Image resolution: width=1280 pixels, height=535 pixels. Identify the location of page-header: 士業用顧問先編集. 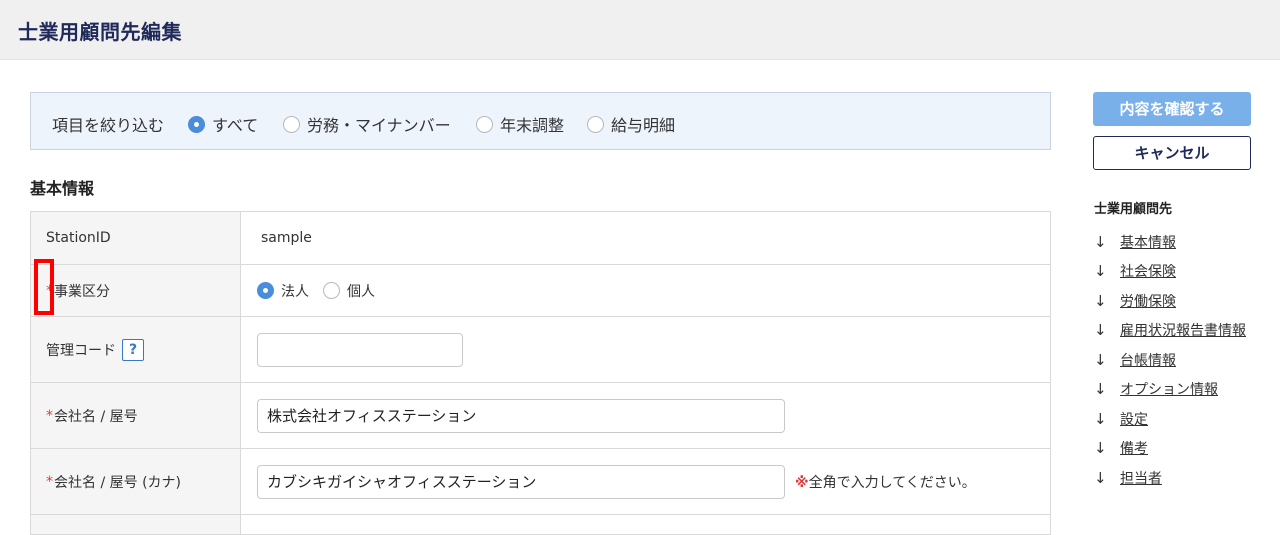
(640, 30).